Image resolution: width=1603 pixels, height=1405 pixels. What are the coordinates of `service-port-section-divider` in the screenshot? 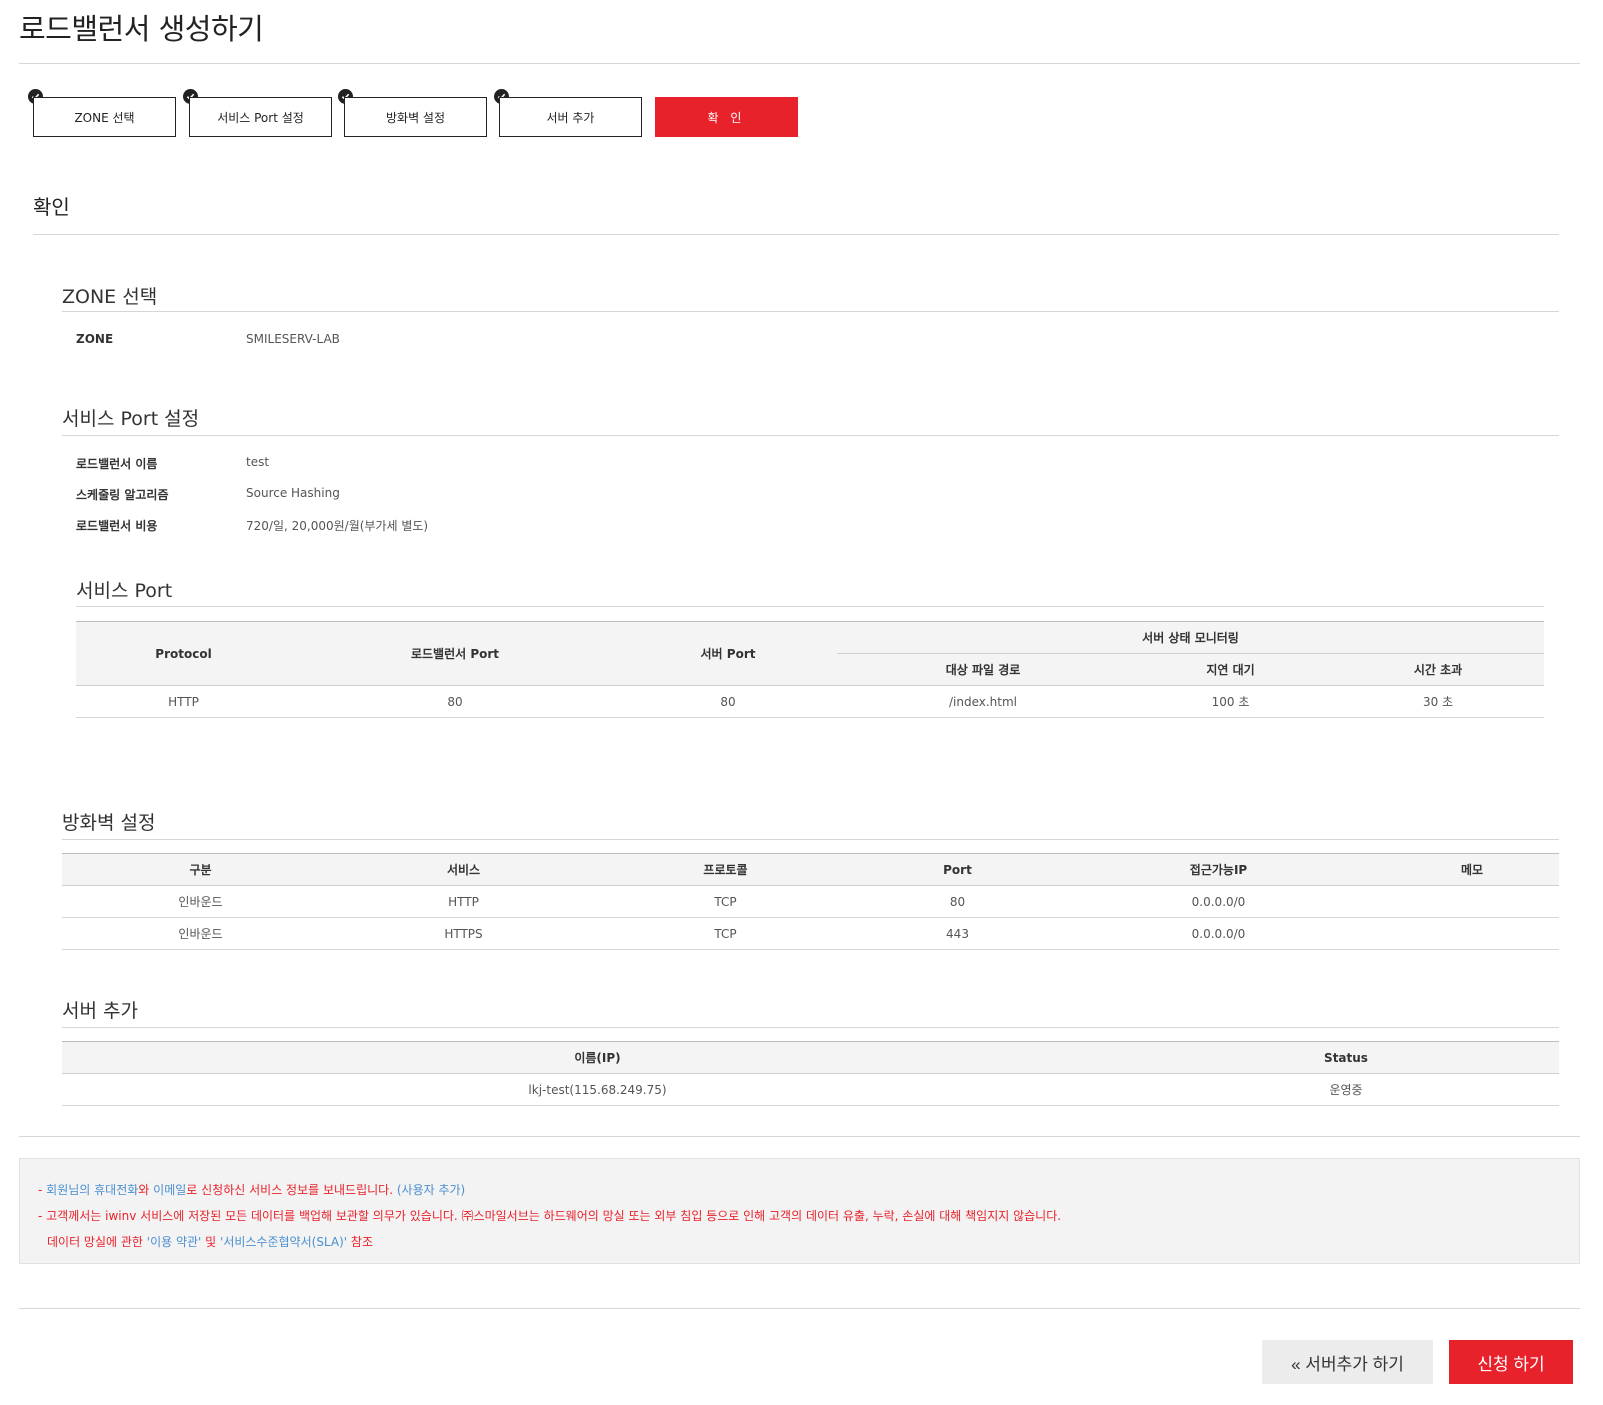 It's located at (810, 435).